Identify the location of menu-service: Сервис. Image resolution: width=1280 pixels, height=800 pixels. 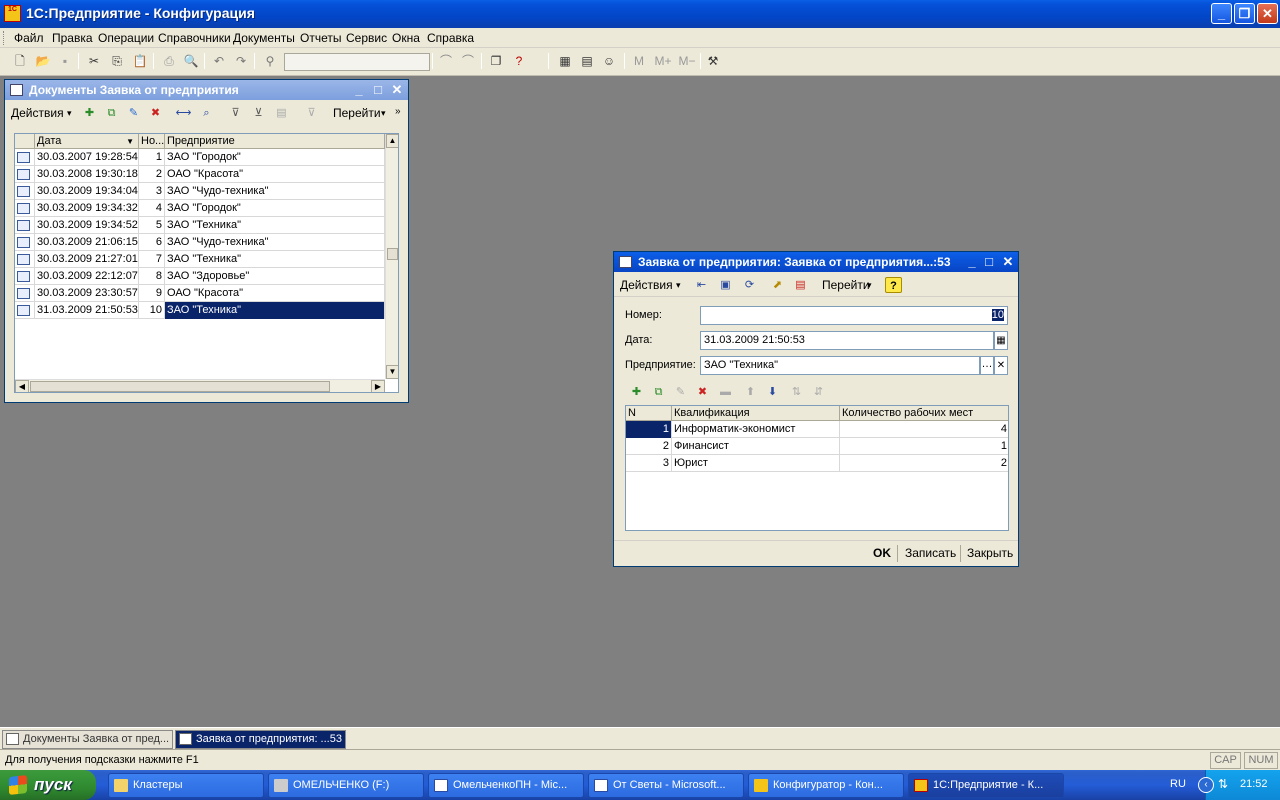
(366, 38).